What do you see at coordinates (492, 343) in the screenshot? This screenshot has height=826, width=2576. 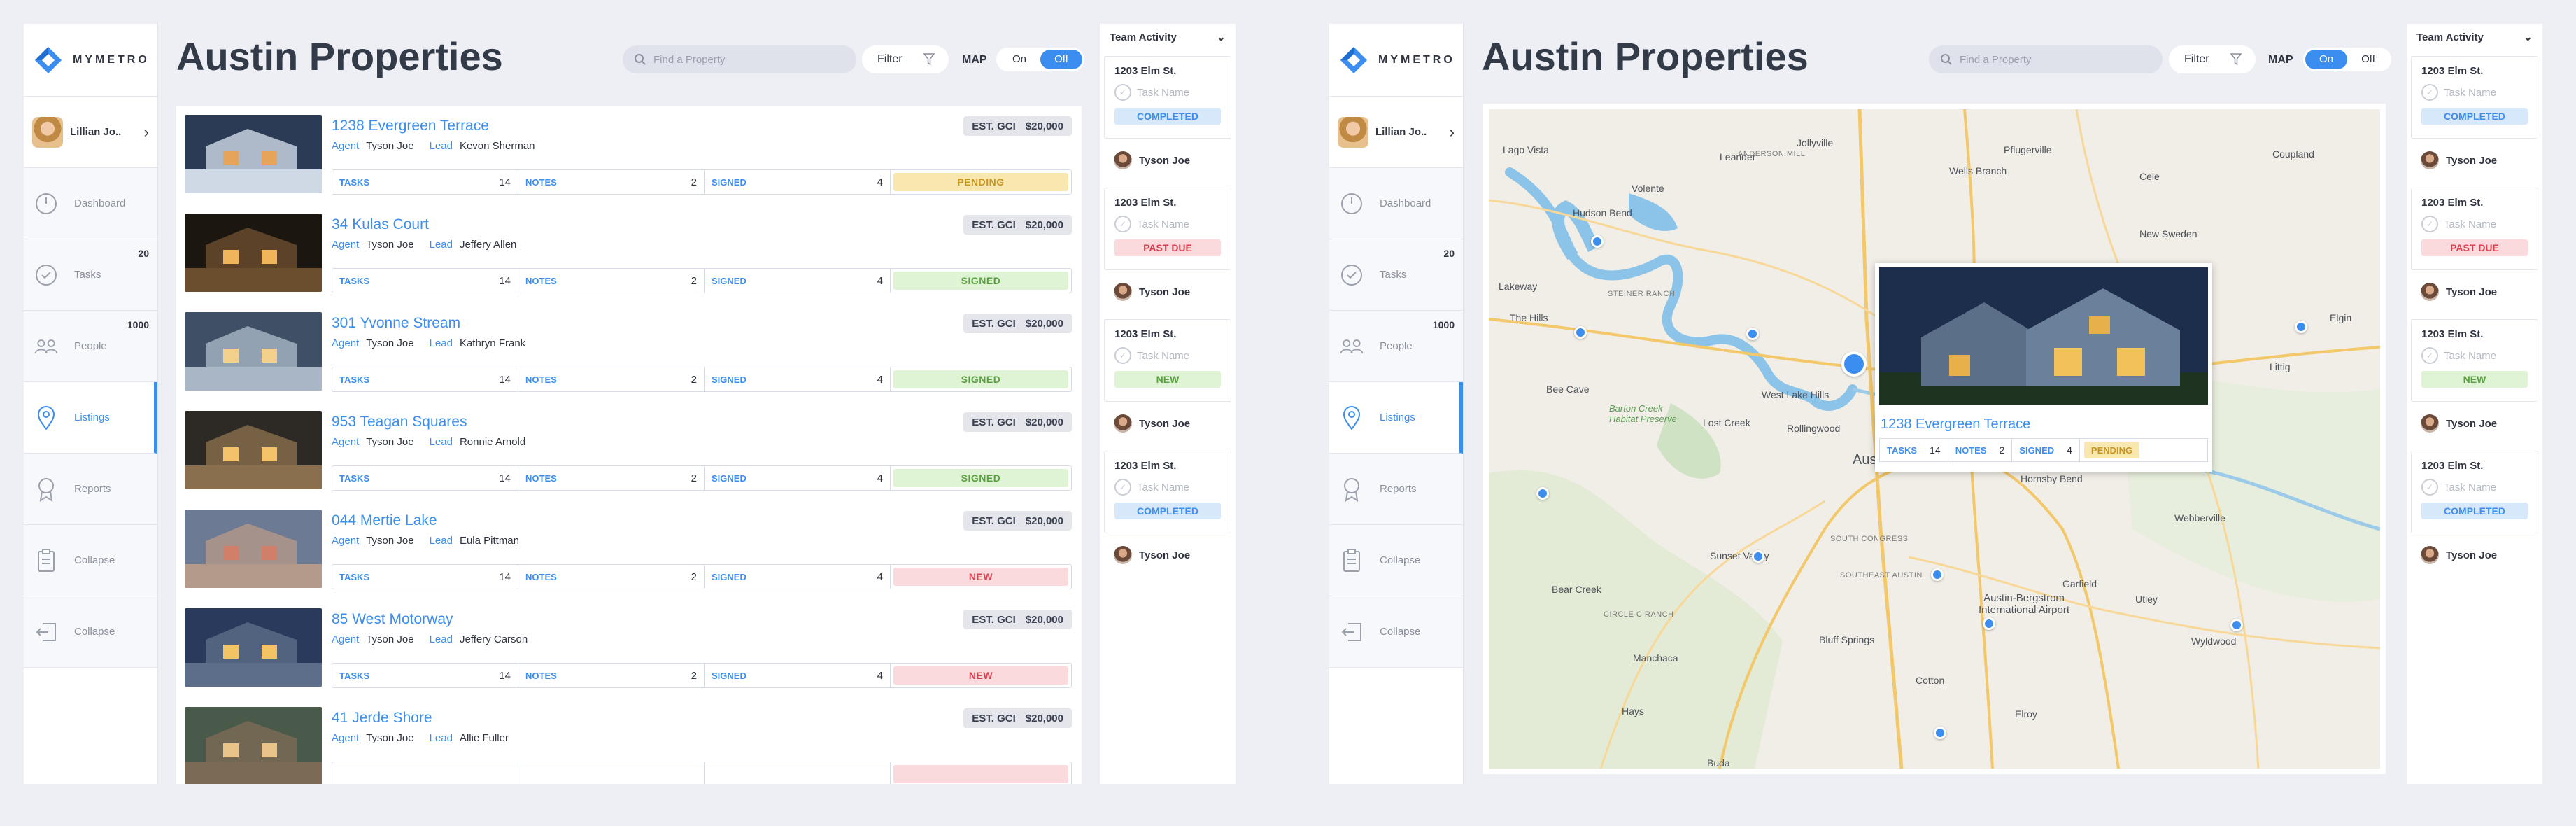 I see `lead-name: Kathryn Frank` at bounding box center [492, 343].